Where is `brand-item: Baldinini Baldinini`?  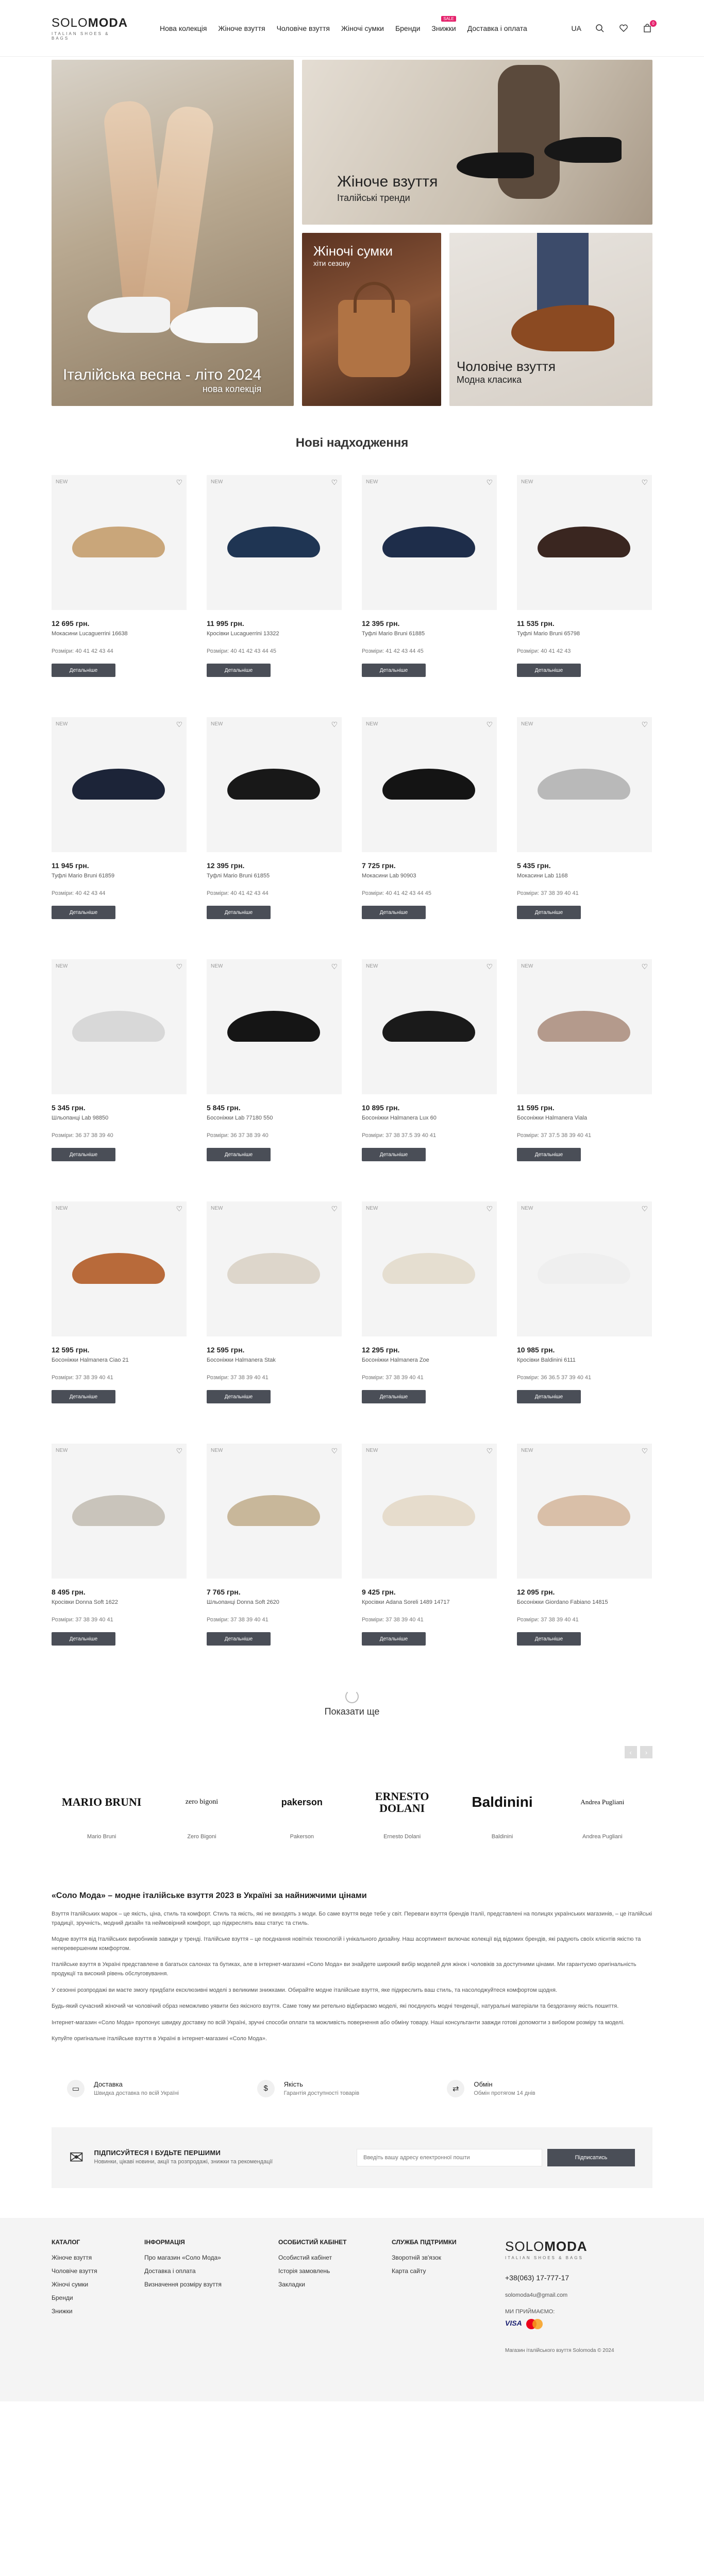 brand-item: Baldinini Baldinini is located at coordinates (502, 1809).